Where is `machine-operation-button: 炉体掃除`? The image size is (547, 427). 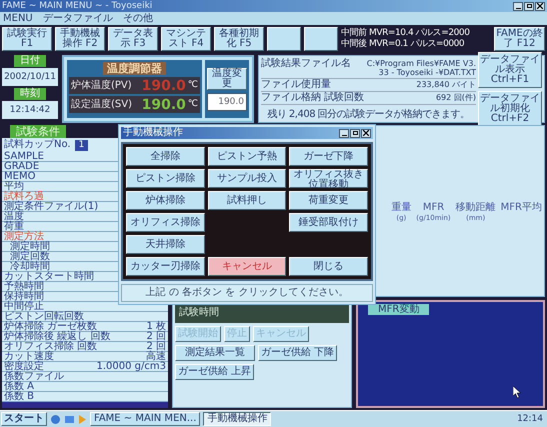 machine-operation-button: 炉体掃除 is located at coordinates (165, 200).